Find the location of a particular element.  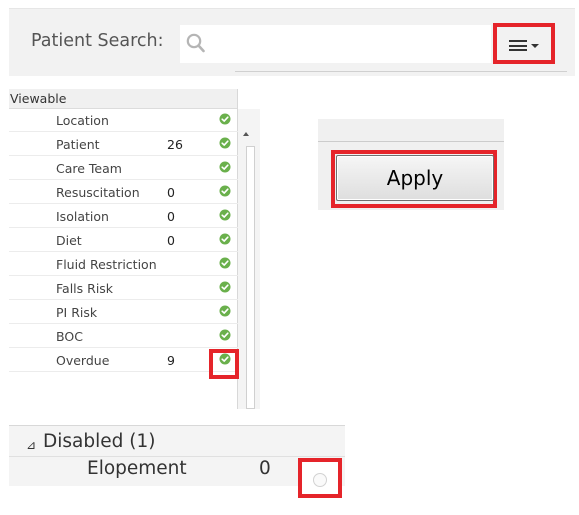

elopement-checkbox-highlight is located at coordinates (320, 478).